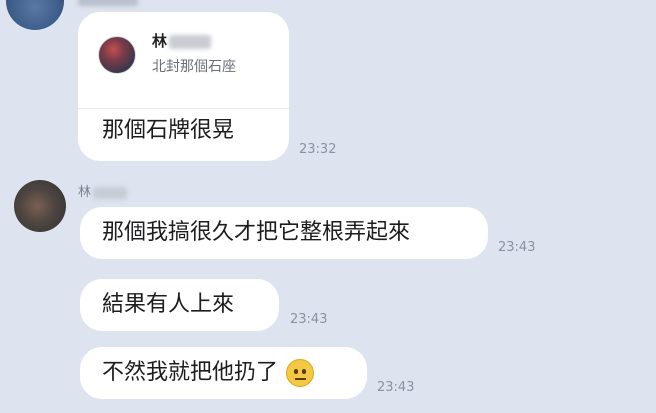  What do you see at coordinates (117, 55) in the screenshot?
I see `quote-avatar` at bounding box center [117, 55].